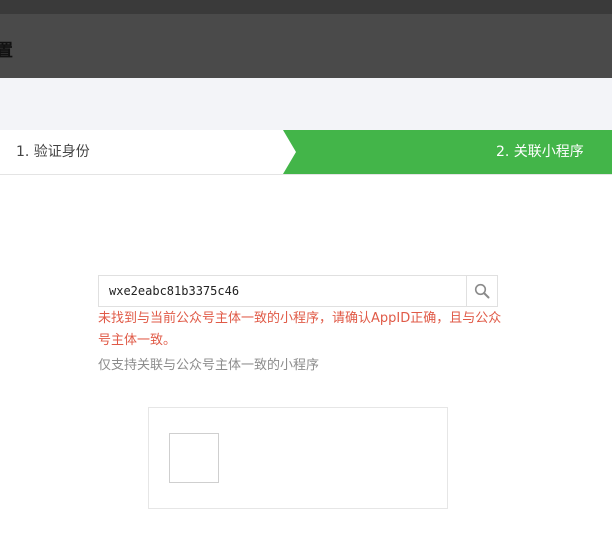 This screenshot has width=612, height=552. Describe the element at coordinates (53, 152) in the screenshot. I see `step-verify-identity: 1. 验证身份` at that location.